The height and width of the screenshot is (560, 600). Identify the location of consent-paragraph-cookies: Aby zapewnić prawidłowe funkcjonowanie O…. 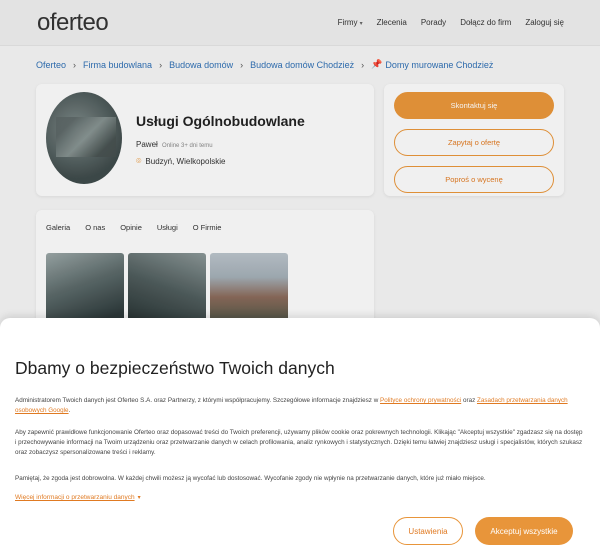
(299, 442).